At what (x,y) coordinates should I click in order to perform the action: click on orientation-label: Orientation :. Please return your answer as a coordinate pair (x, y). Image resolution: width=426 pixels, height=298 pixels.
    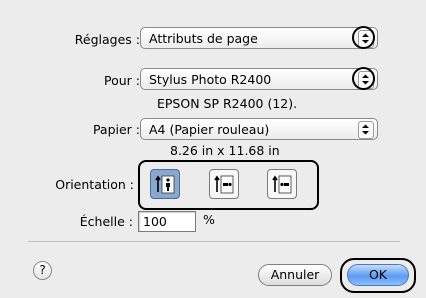
    Looking at the image, I should click on (94, 184).